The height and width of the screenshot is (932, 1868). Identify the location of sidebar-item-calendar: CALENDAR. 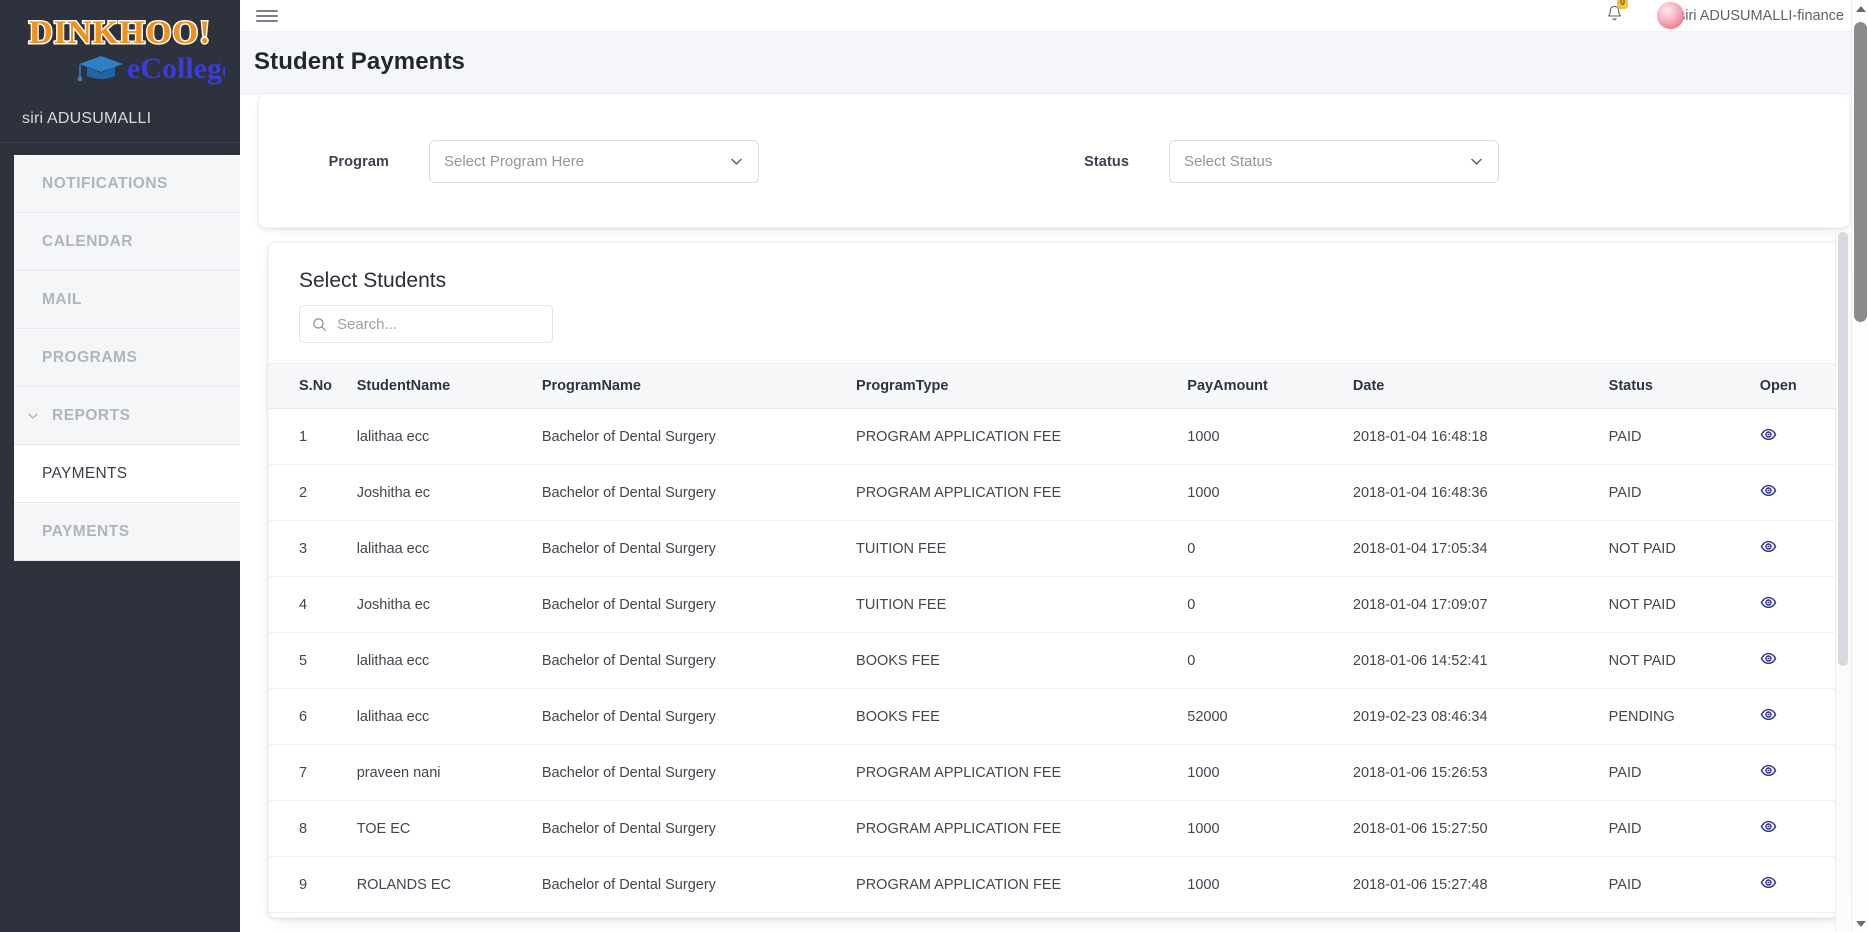
(127, 242).